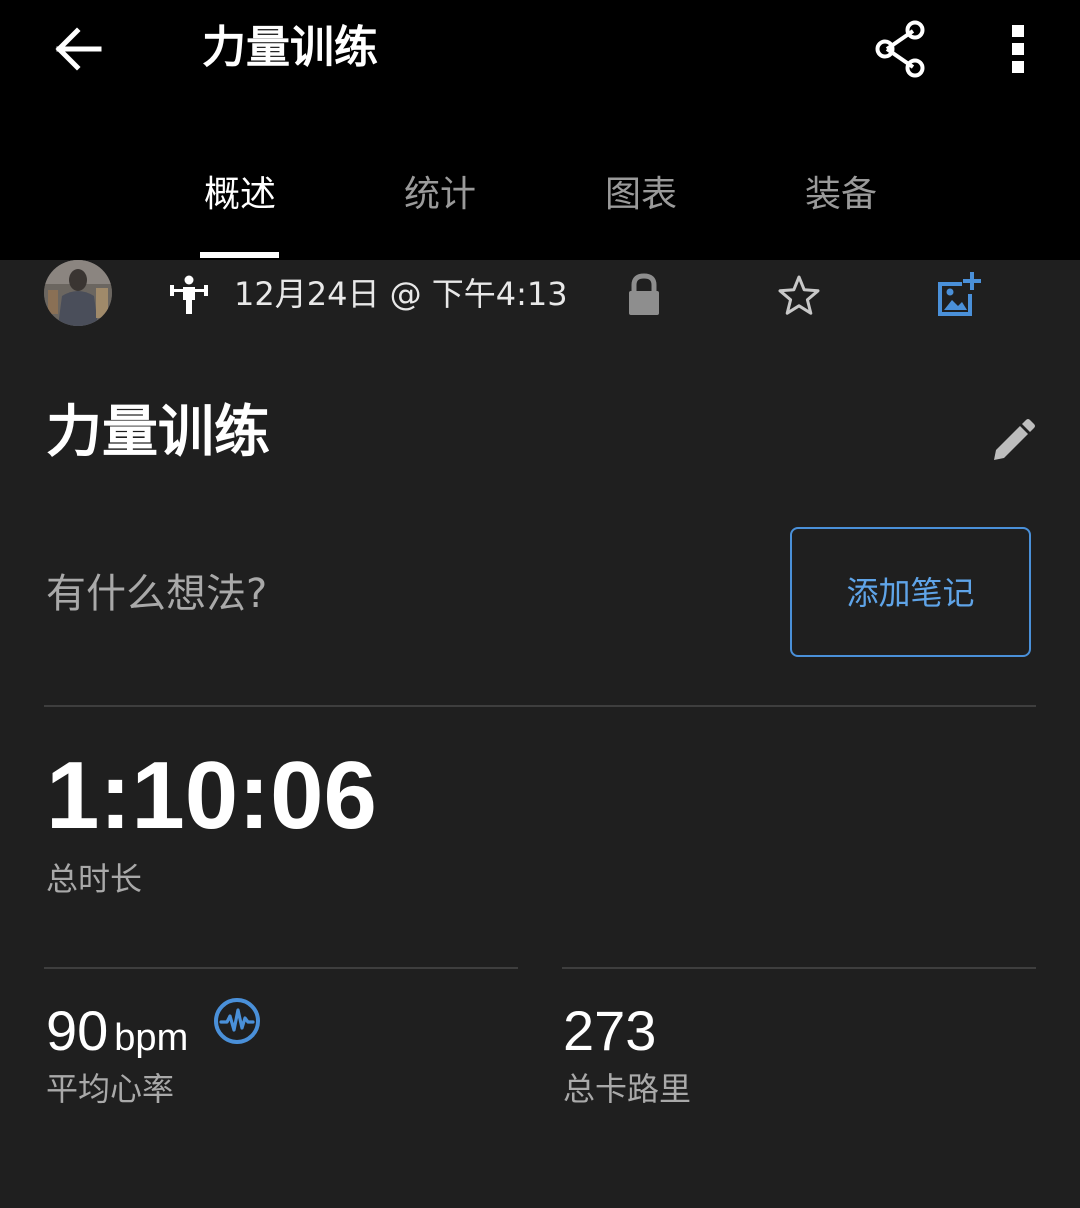 Image resolution: width=1080 pixels, height=1208 pixels. I want to click on avatar-photo, so click(78, 293).